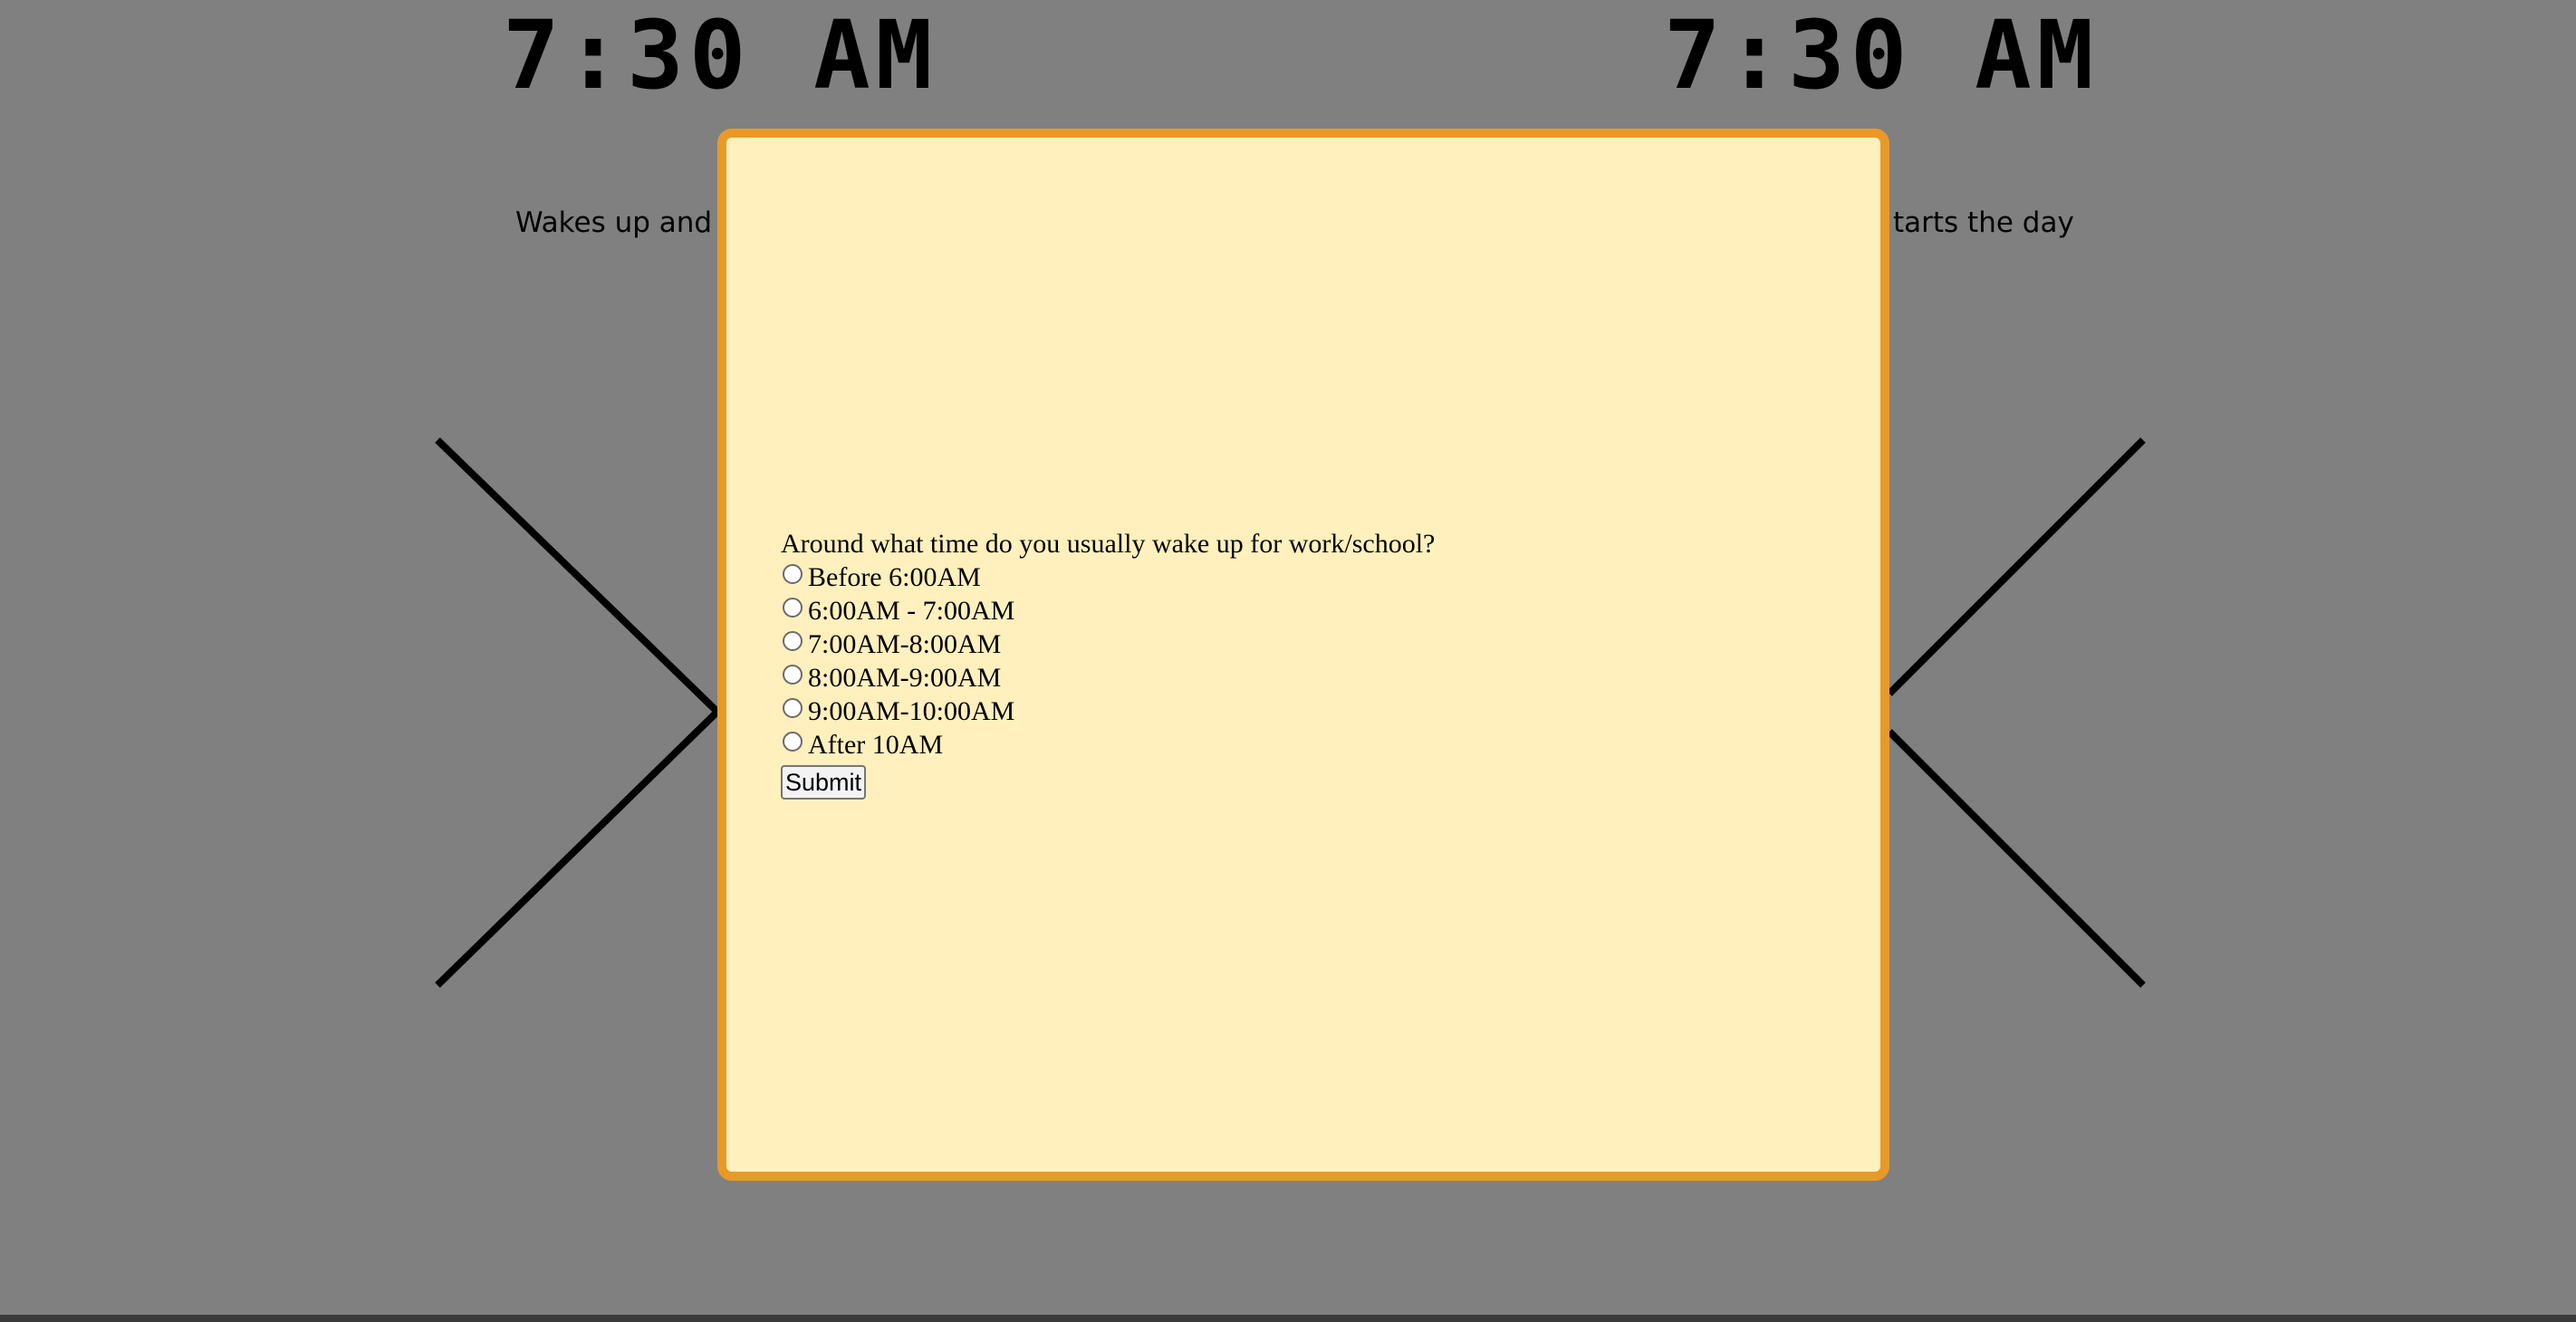  What do you see at coordinates (1108, 745) in the screenshot?
I see `option-after-10am: After 10AM` at bounding box center [1108, 745].